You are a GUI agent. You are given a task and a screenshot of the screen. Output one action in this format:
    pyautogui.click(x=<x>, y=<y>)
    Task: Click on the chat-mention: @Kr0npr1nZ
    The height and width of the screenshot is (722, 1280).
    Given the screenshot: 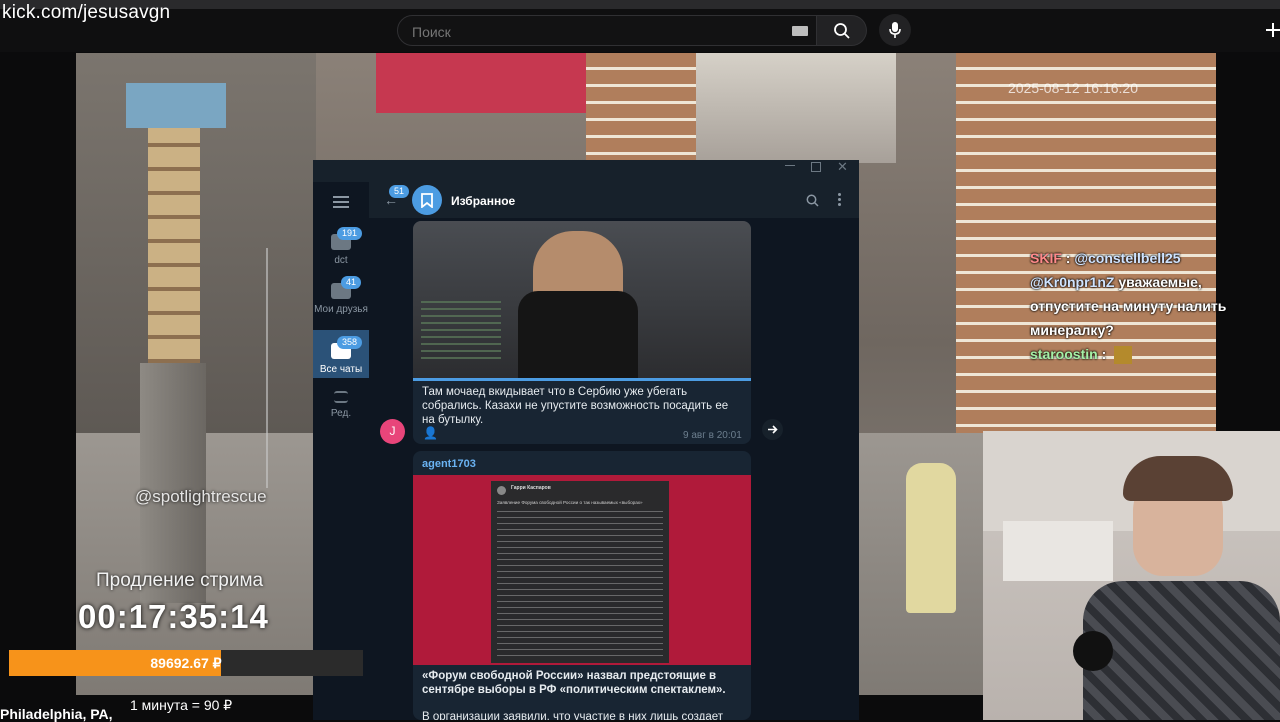 What is the action you would take?
    pyautogui.click(x=1072, y=282)
    